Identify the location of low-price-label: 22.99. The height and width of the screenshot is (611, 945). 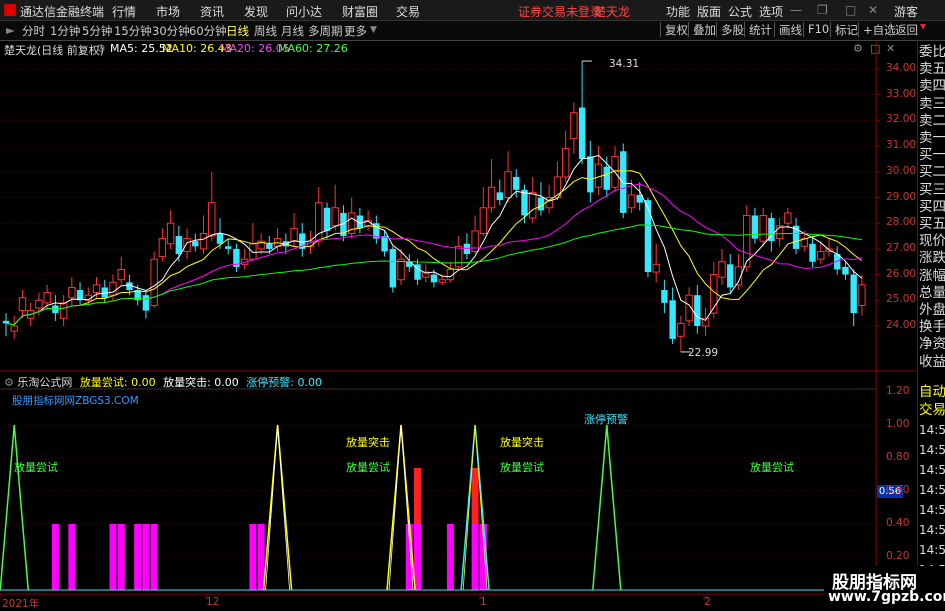
(703, 353).